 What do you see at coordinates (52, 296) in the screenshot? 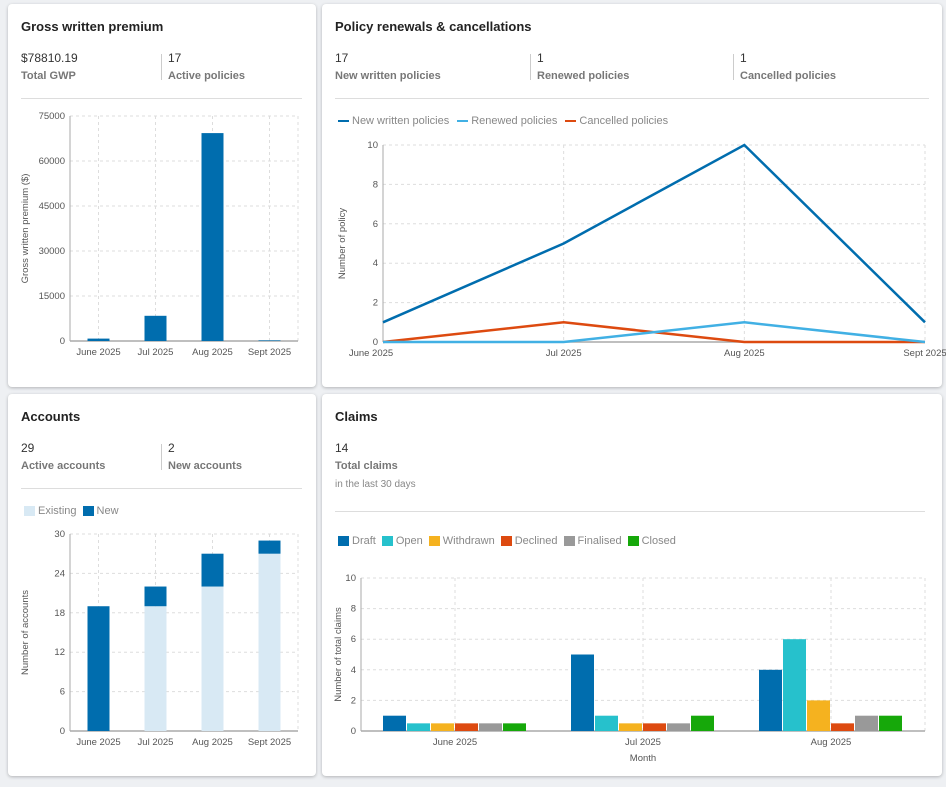
I see `y-tick-label: 15000` at bounding box center [52, 296].